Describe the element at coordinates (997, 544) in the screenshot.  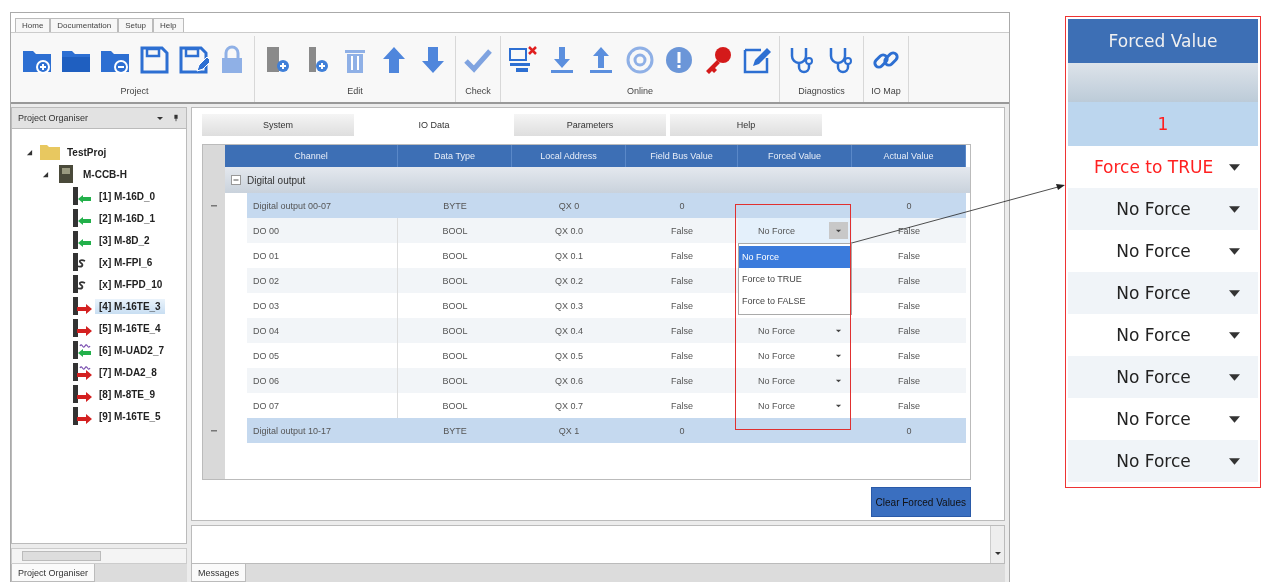
I see `vertical-scrollbar` at that location.